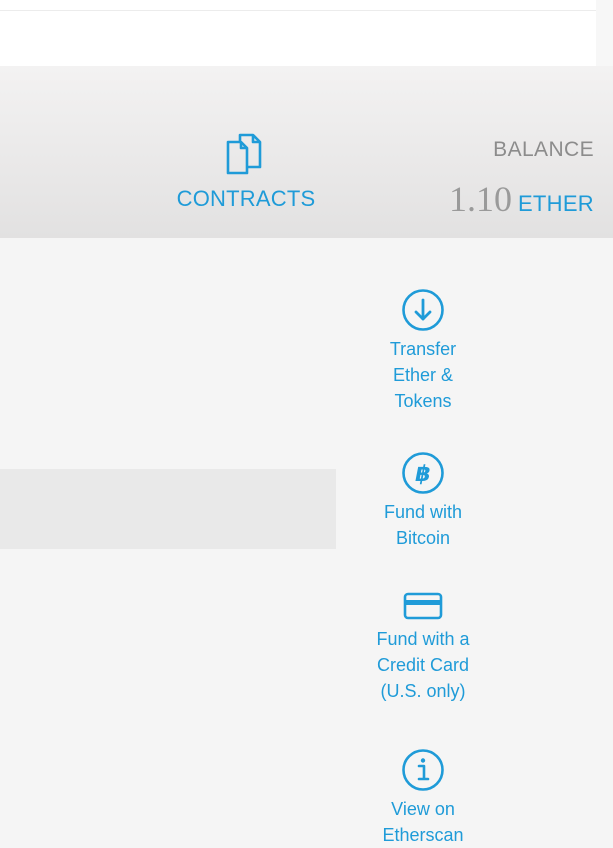 The height and width of the screenshot is (848, 613). I want to click on view-on-etherscan-button: View on Etherscan, so click(423, 798).